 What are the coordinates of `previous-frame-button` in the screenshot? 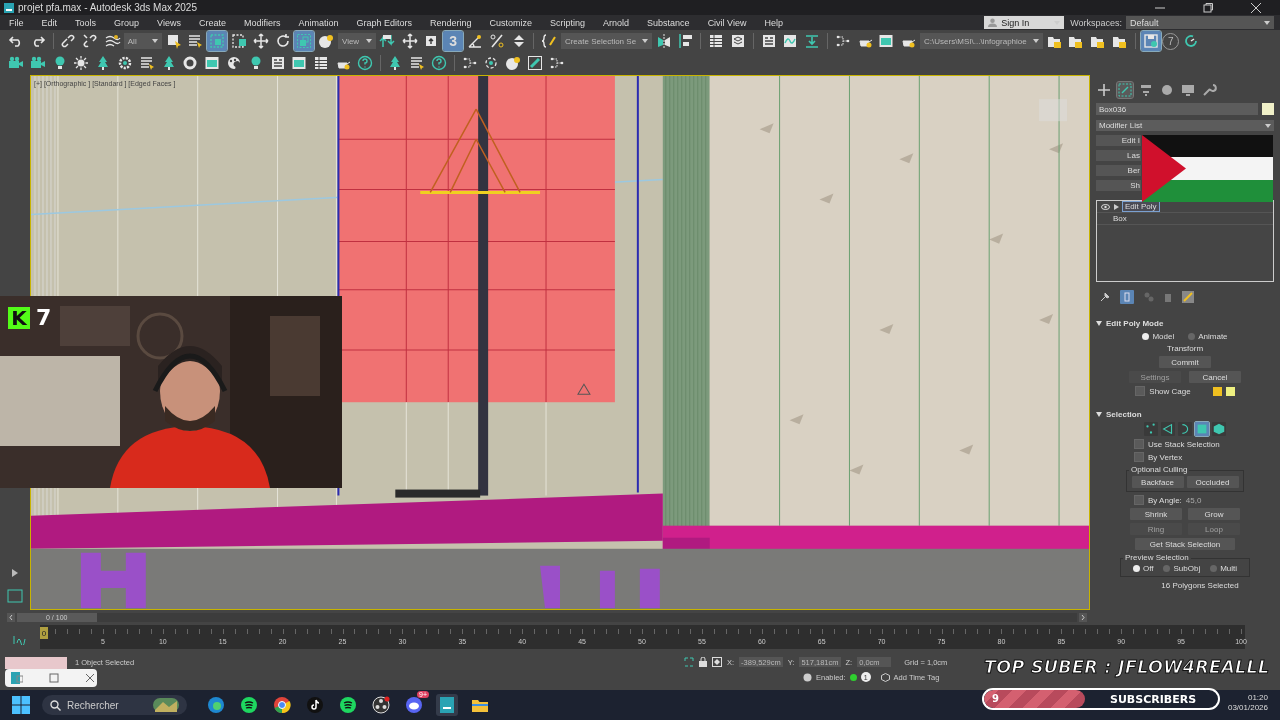 It's located at (11, 617).